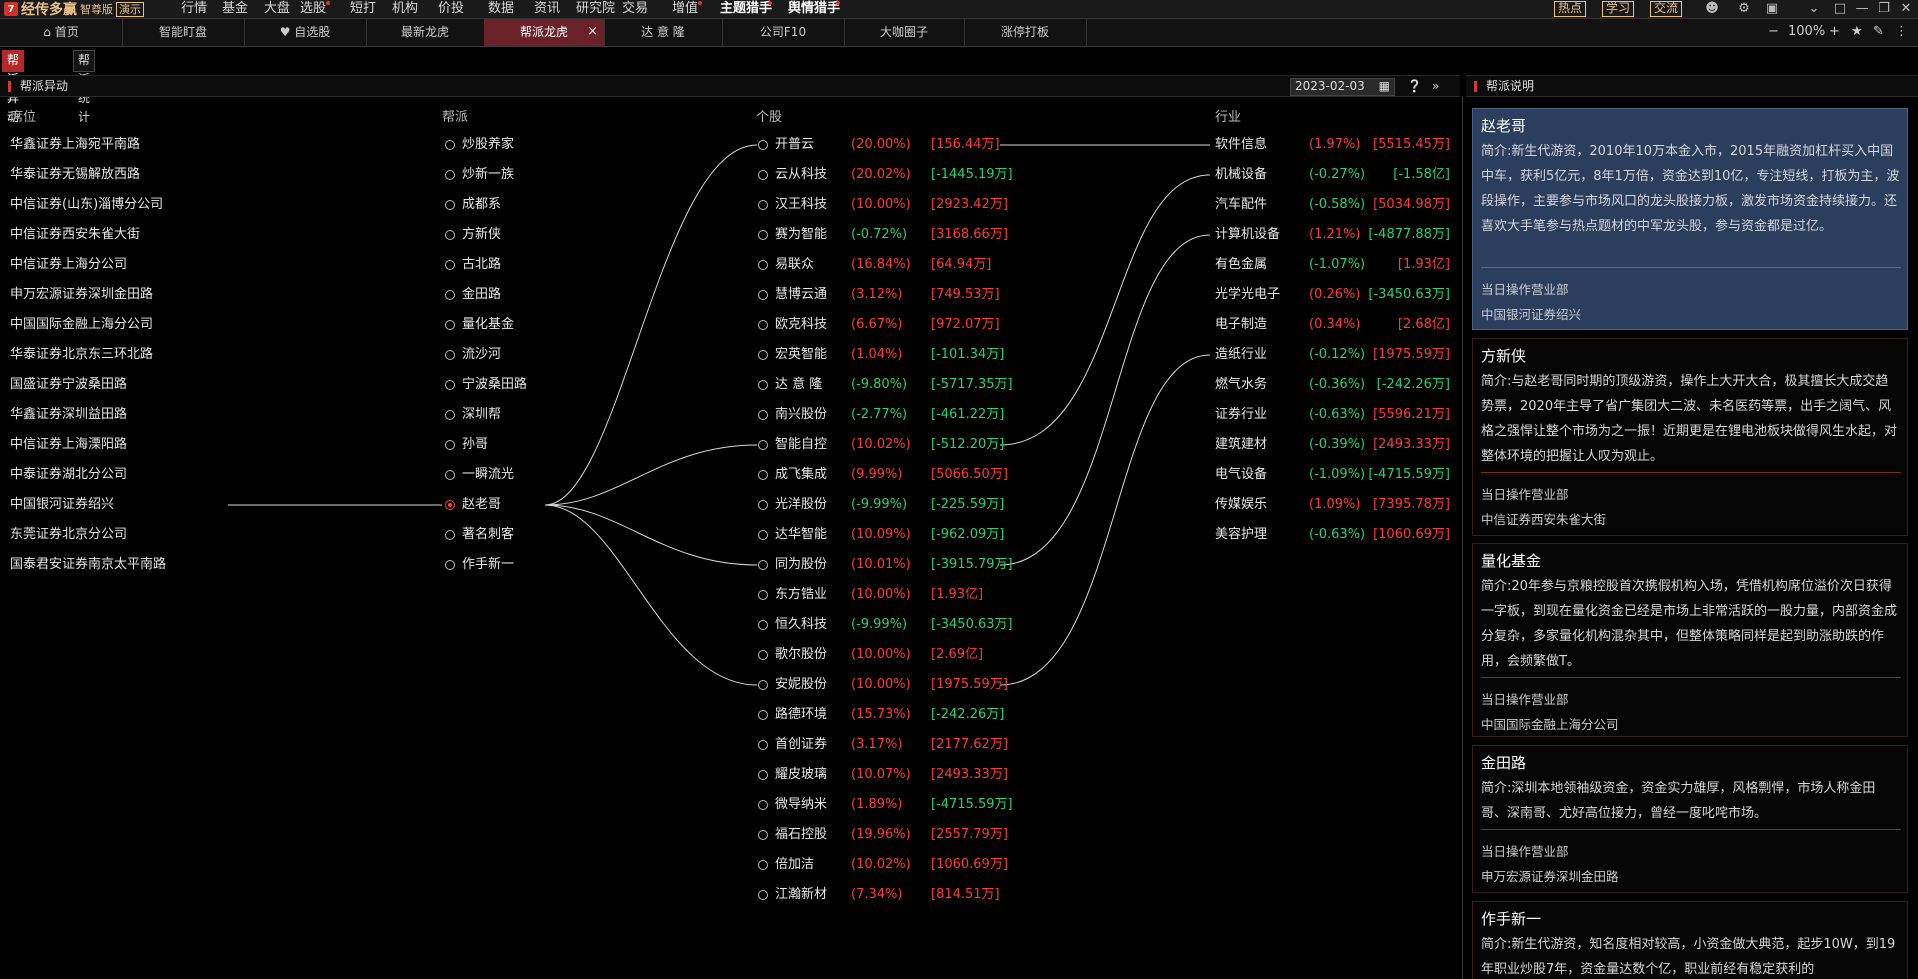  Describe the element at coordinates (81, 355) in the screenshot. I see `seat-item: 华泰证券北京东三环北路` at that location.